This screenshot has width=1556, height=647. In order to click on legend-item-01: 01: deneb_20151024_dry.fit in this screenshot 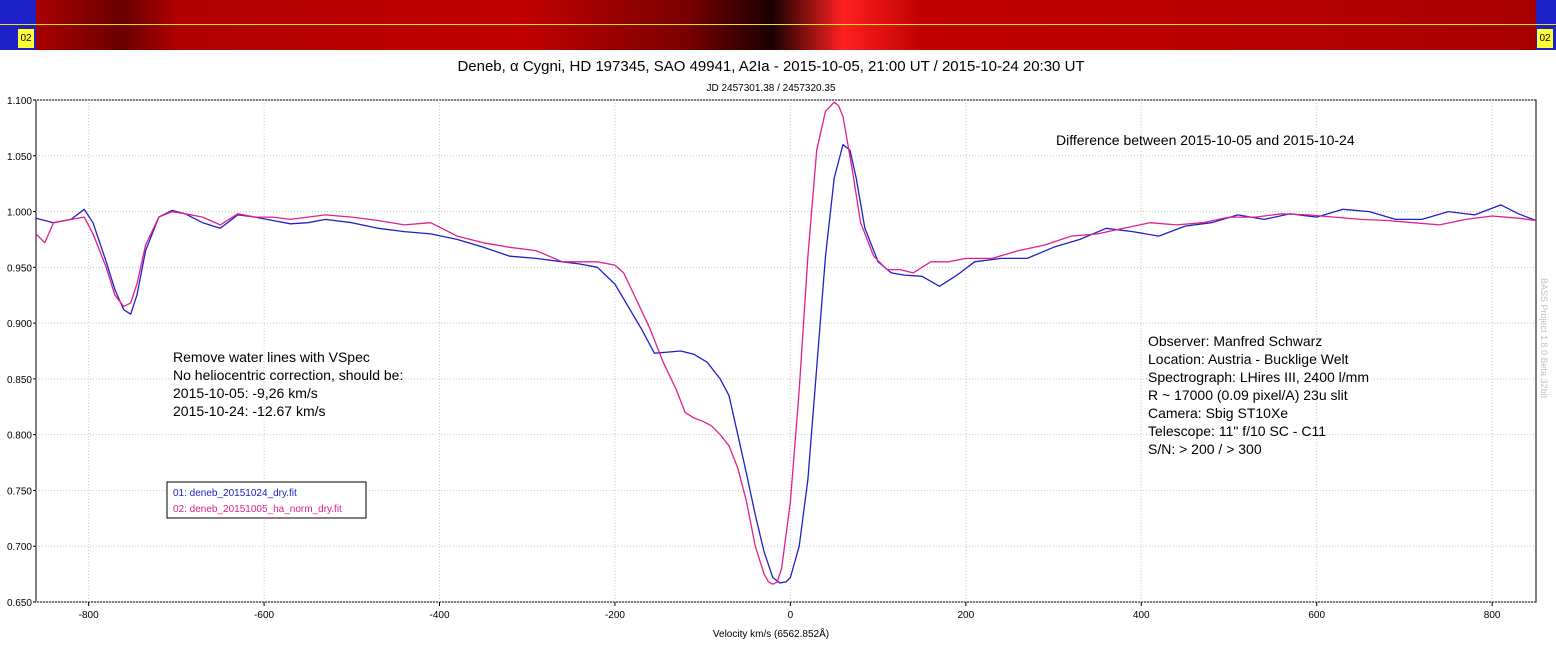, I will do `click(235, 493)`.